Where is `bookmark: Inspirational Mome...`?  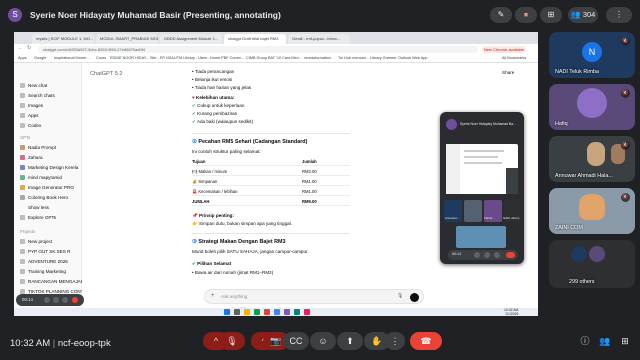 bookmark: Inspirational Mome... is located at coordinates (71, 58).